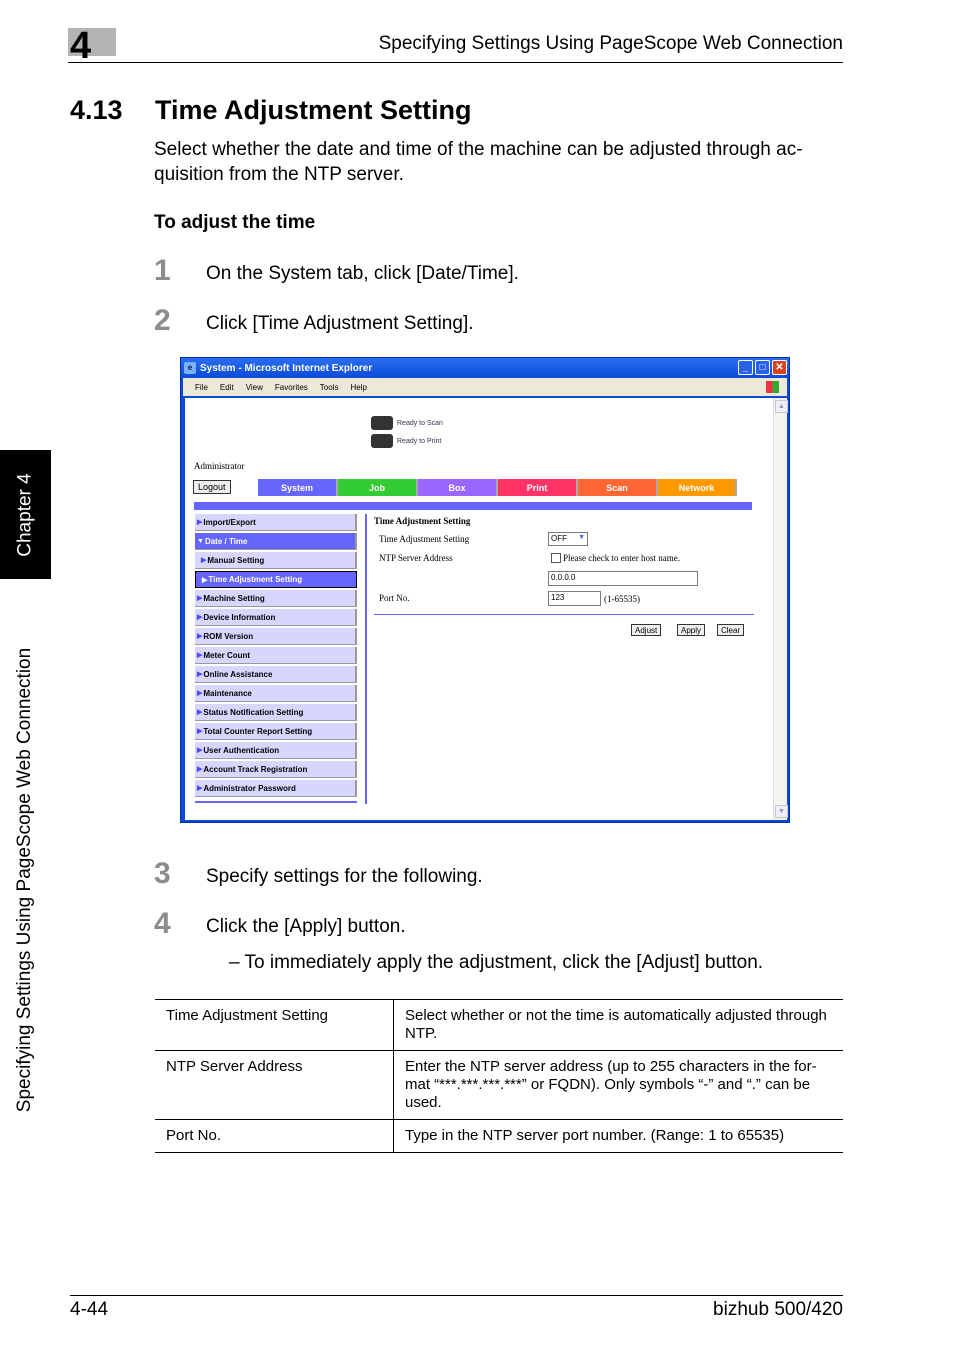 The image size is (954, 1352). What do you see at coordinates (276, 802) in the screenshot?
I see `sidebar-bottom-rule` at bounding box center [276, 802].